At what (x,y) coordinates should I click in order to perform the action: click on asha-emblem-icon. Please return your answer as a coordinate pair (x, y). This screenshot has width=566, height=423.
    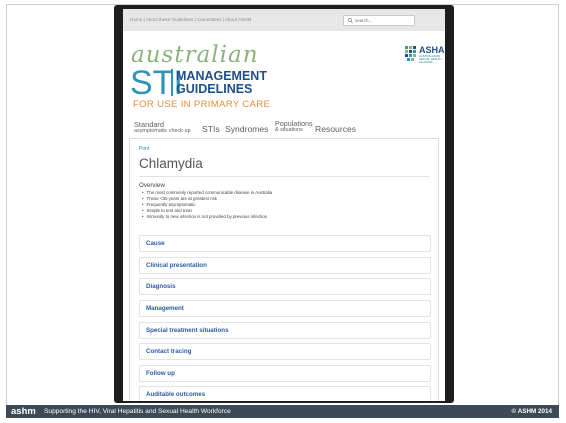
    Looking at the image, I should click on (410, 53).